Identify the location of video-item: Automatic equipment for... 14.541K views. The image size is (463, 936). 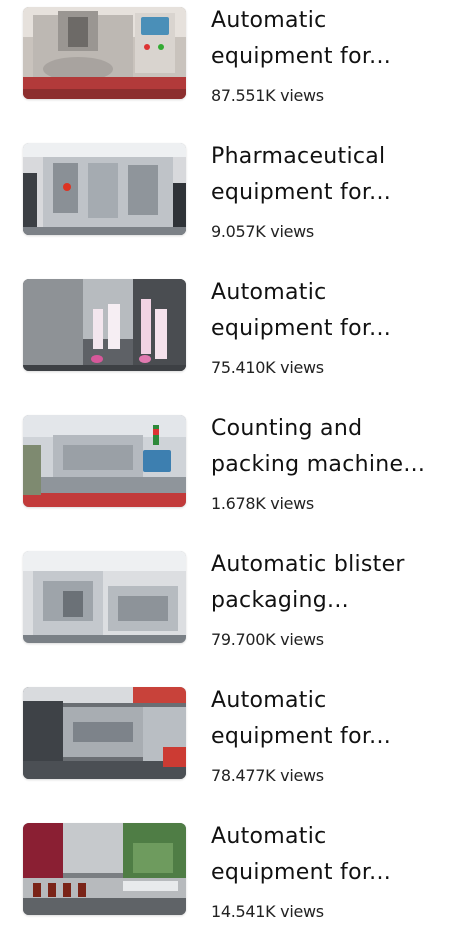
(231, 876).